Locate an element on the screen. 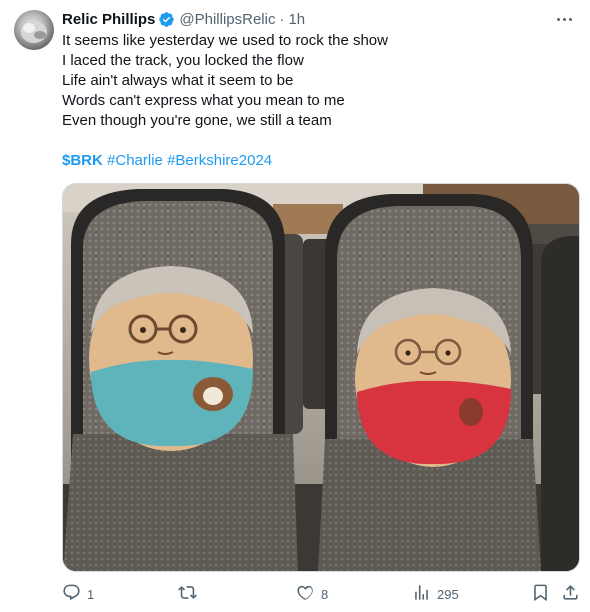 The image size is (590, 612). verified-badge-icon is located at coordinates (166, 19).